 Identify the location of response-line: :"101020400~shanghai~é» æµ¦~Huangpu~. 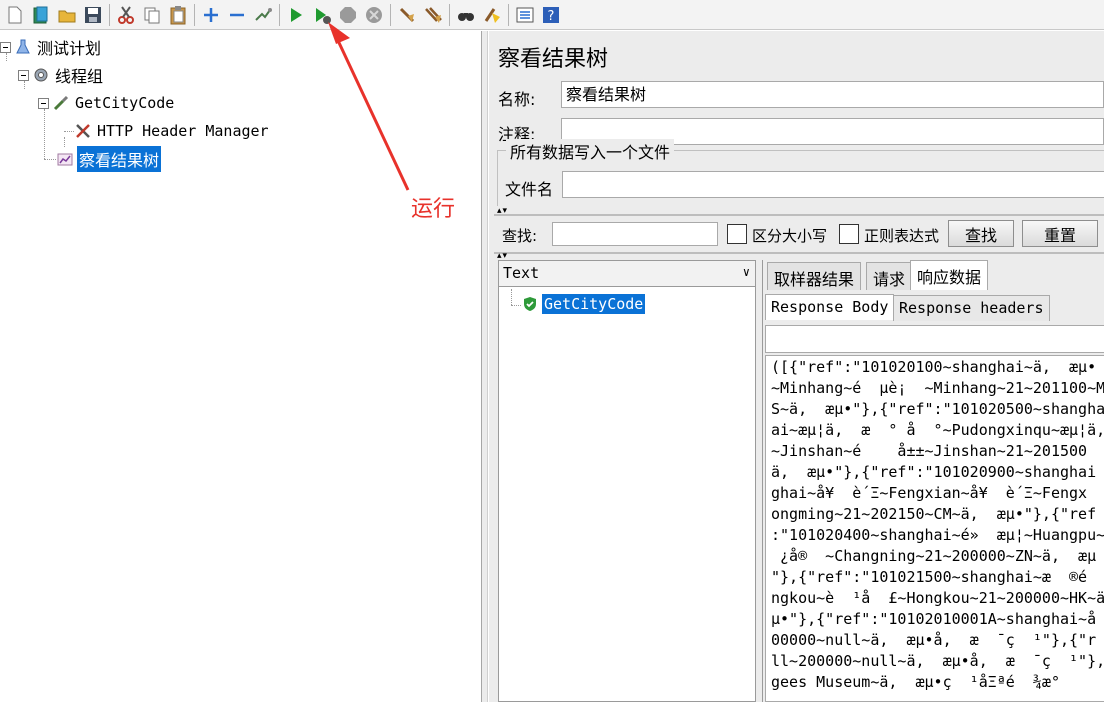
(937, 535).